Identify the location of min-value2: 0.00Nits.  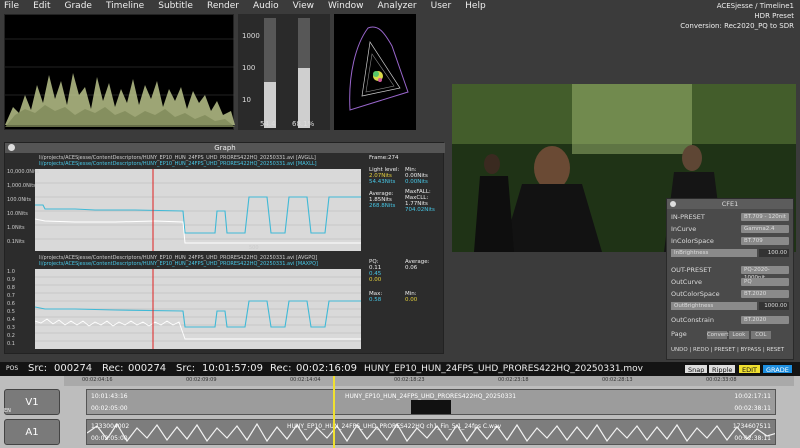
(416, 182).